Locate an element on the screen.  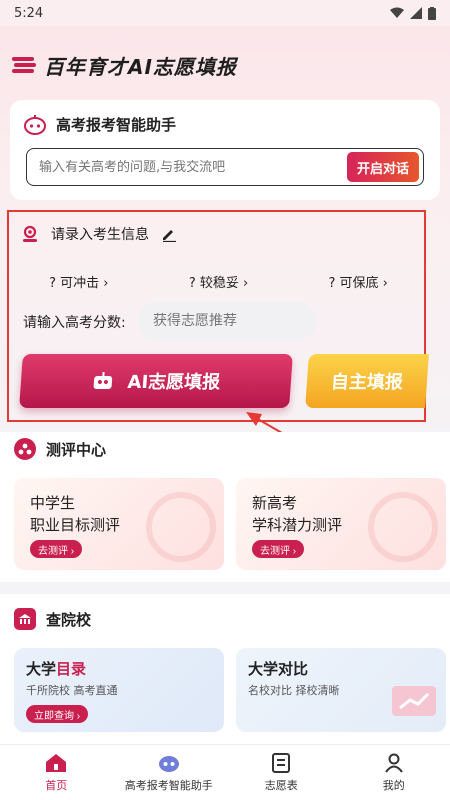
school-catalog-title: 大学目录 is located at coordinates (56, 668).